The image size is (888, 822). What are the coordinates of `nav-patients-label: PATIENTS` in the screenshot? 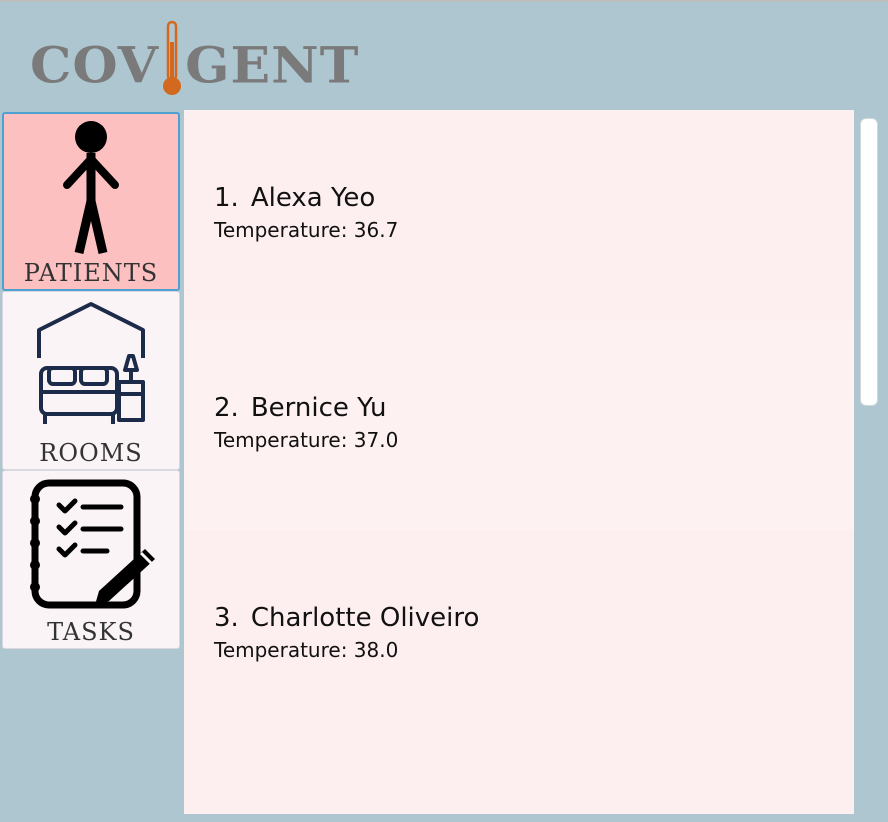 It's located at (91, 273).